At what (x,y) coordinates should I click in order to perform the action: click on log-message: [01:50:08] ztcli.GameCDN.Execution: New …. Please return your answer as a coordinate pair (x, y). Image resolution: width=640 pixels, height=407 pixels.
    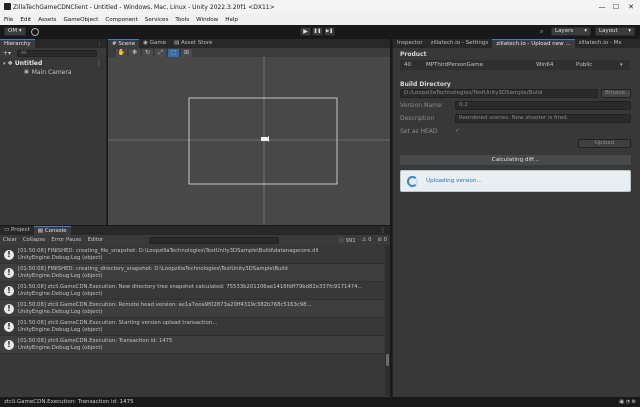
    Looking at the image, I should click on (190, 286).